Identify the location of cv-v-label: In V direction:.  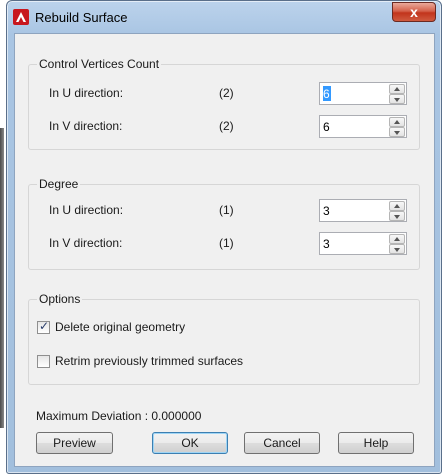
(86, 126).